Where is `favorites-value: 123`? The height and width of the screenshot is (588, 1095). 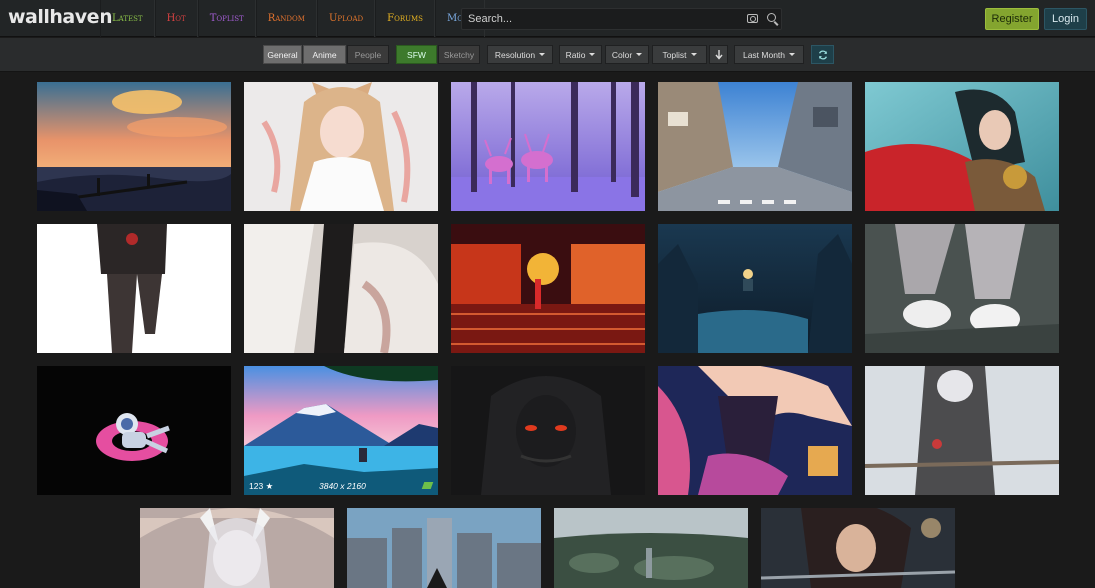
favorites-value: 123 is located at coordinates (256, 486).